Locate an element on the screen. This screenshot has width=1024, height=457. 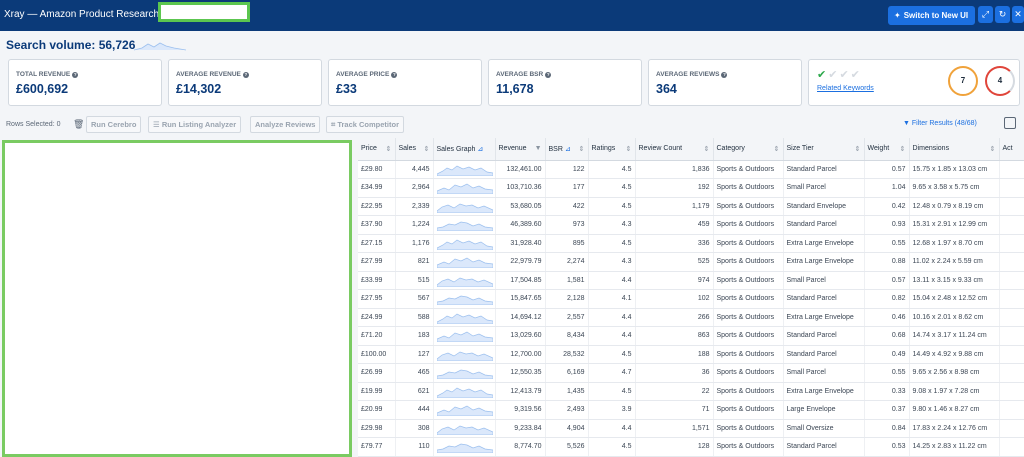
column-header: Sales ⇕ is located at coordinates (414, 149).